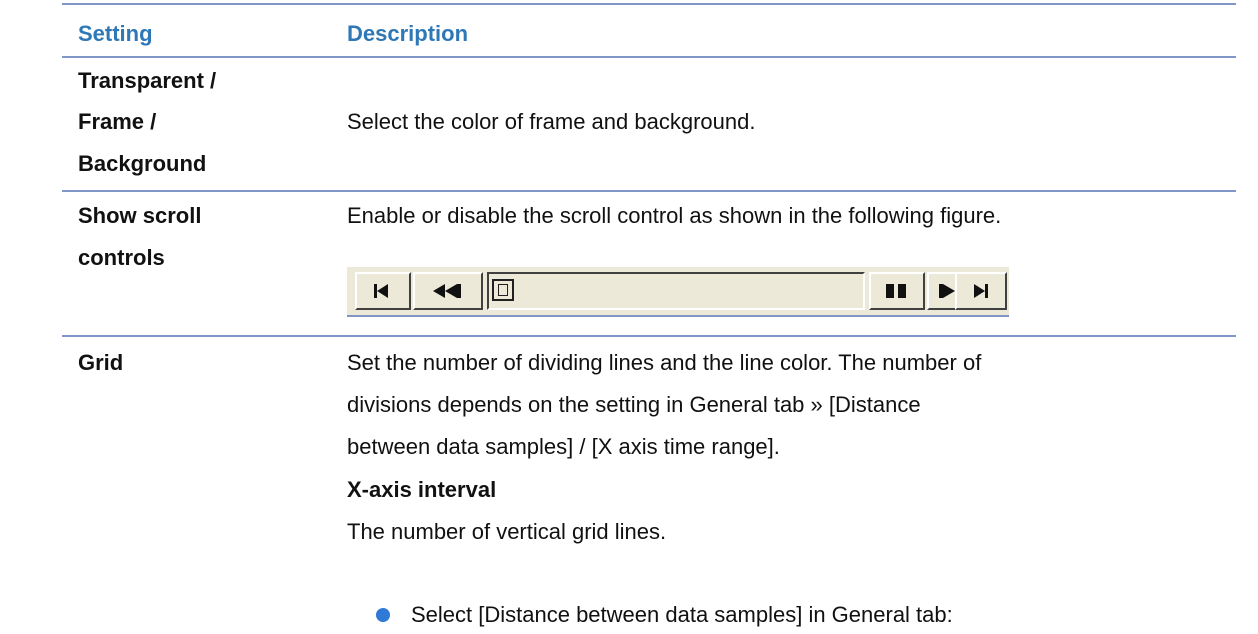 Image resolution: width=1258 pixels, height=634 pixels. What do you see at coordinates (383, 615) in the screenshot?
I see `bullet-icon` at bounding box center [383, 615].